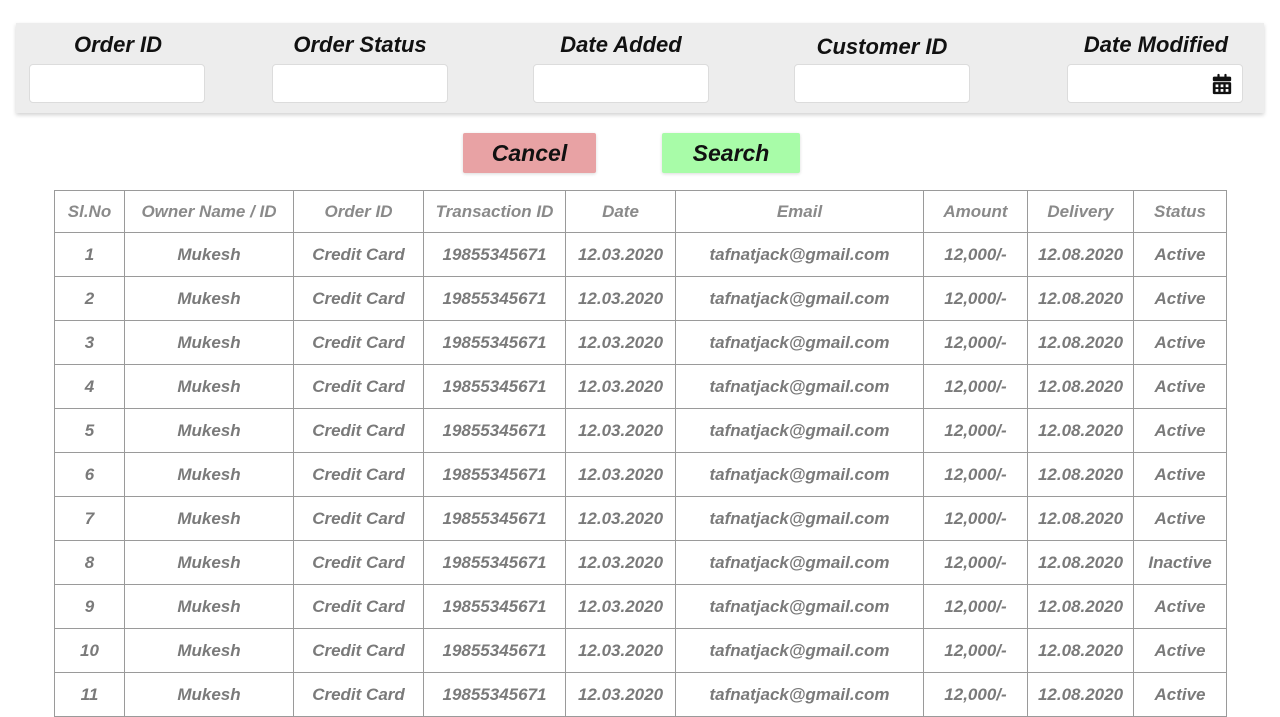 The width and height of the screenshot is (1280, 717). I want to click on cell-status: Inactive, so click(1180, 562).